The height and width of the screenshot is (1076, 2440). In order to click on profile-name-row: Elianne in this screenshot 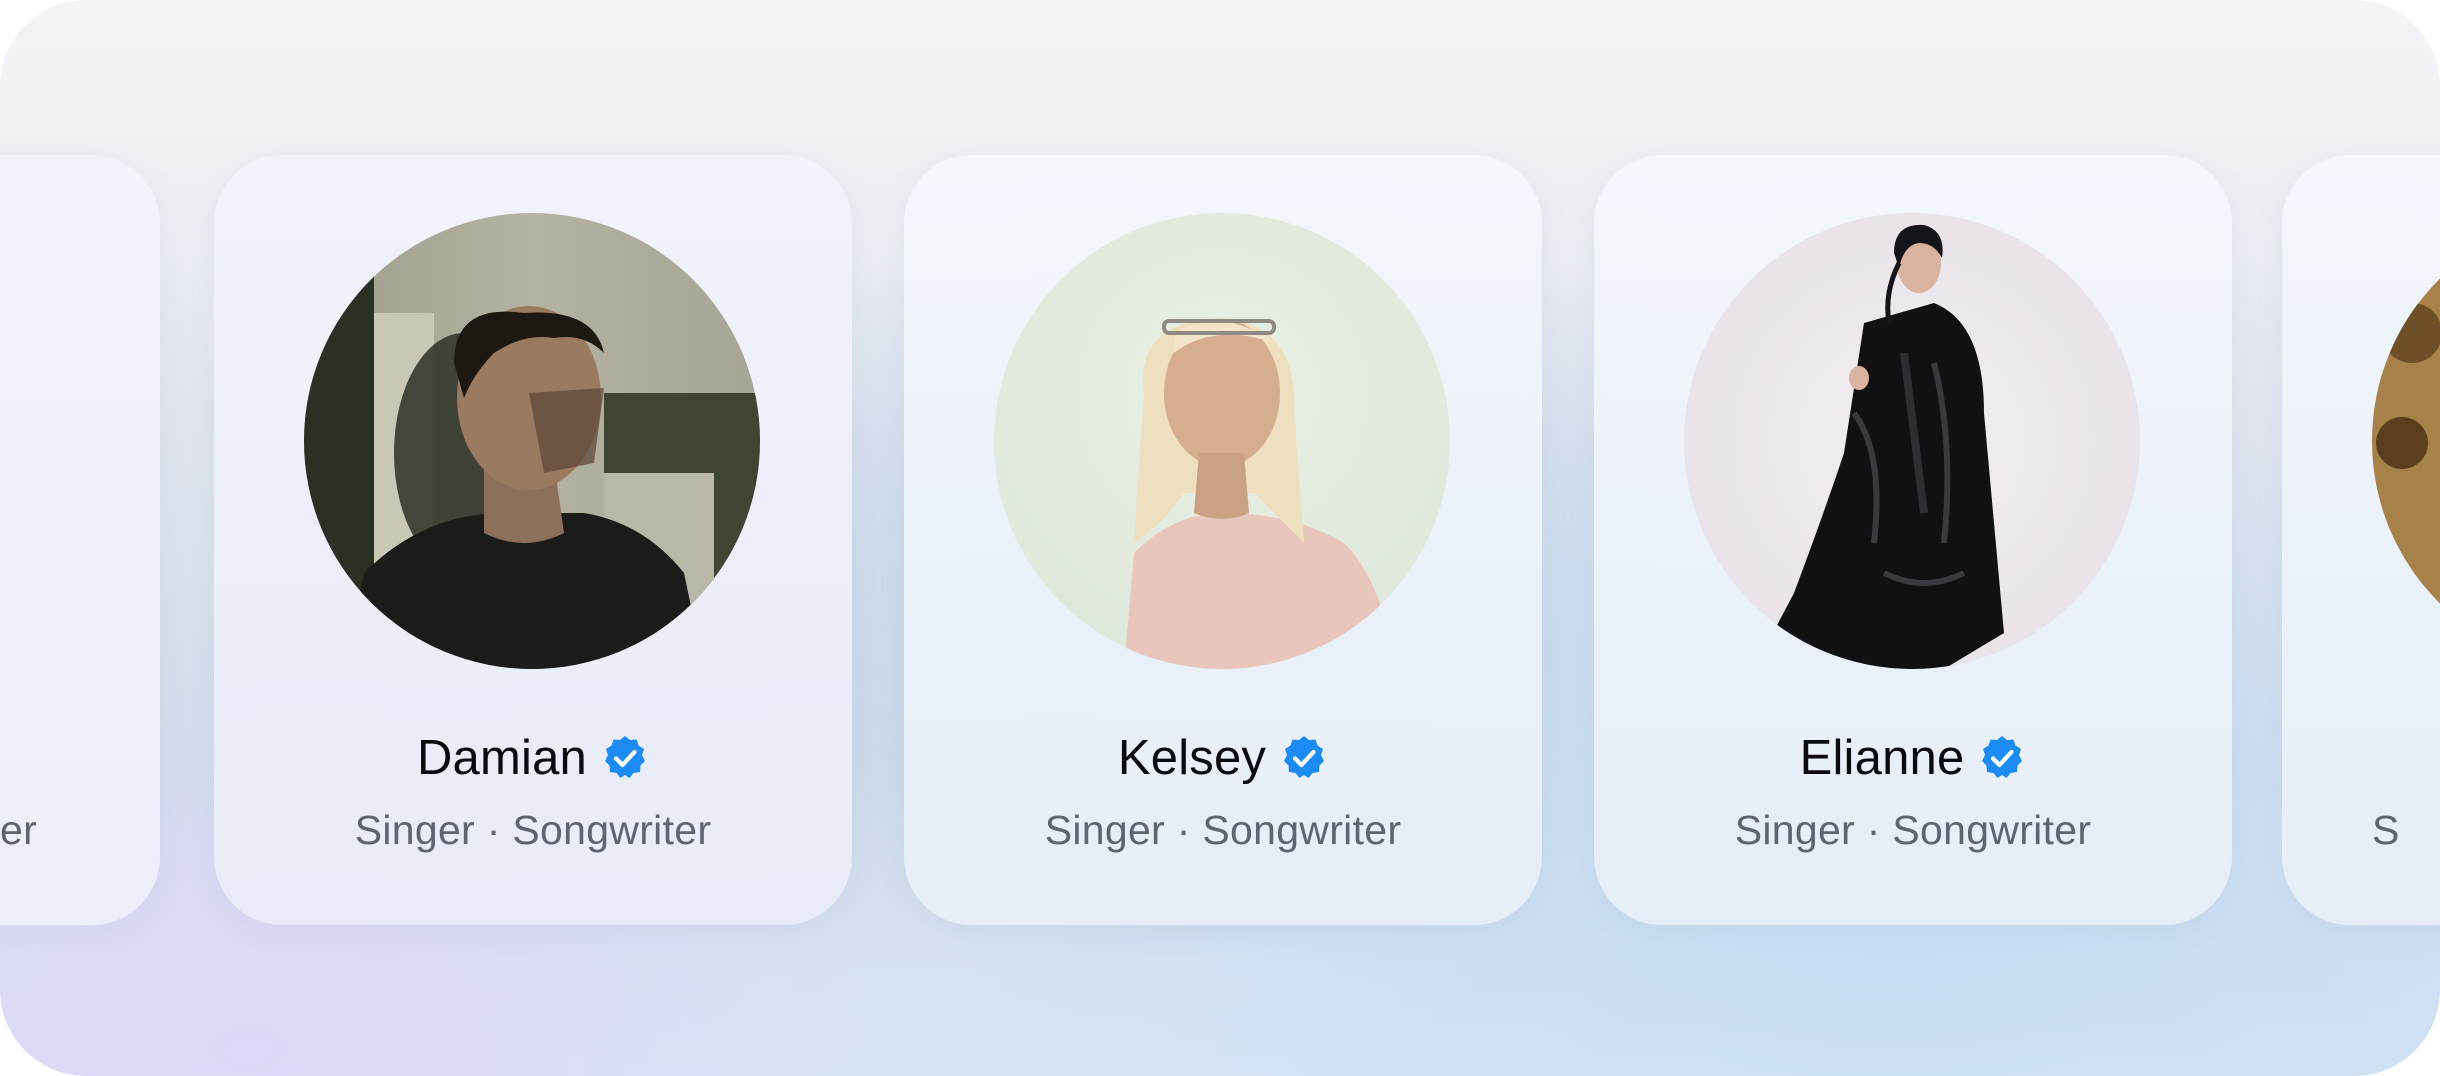, I will do `click(1913, 758)`.